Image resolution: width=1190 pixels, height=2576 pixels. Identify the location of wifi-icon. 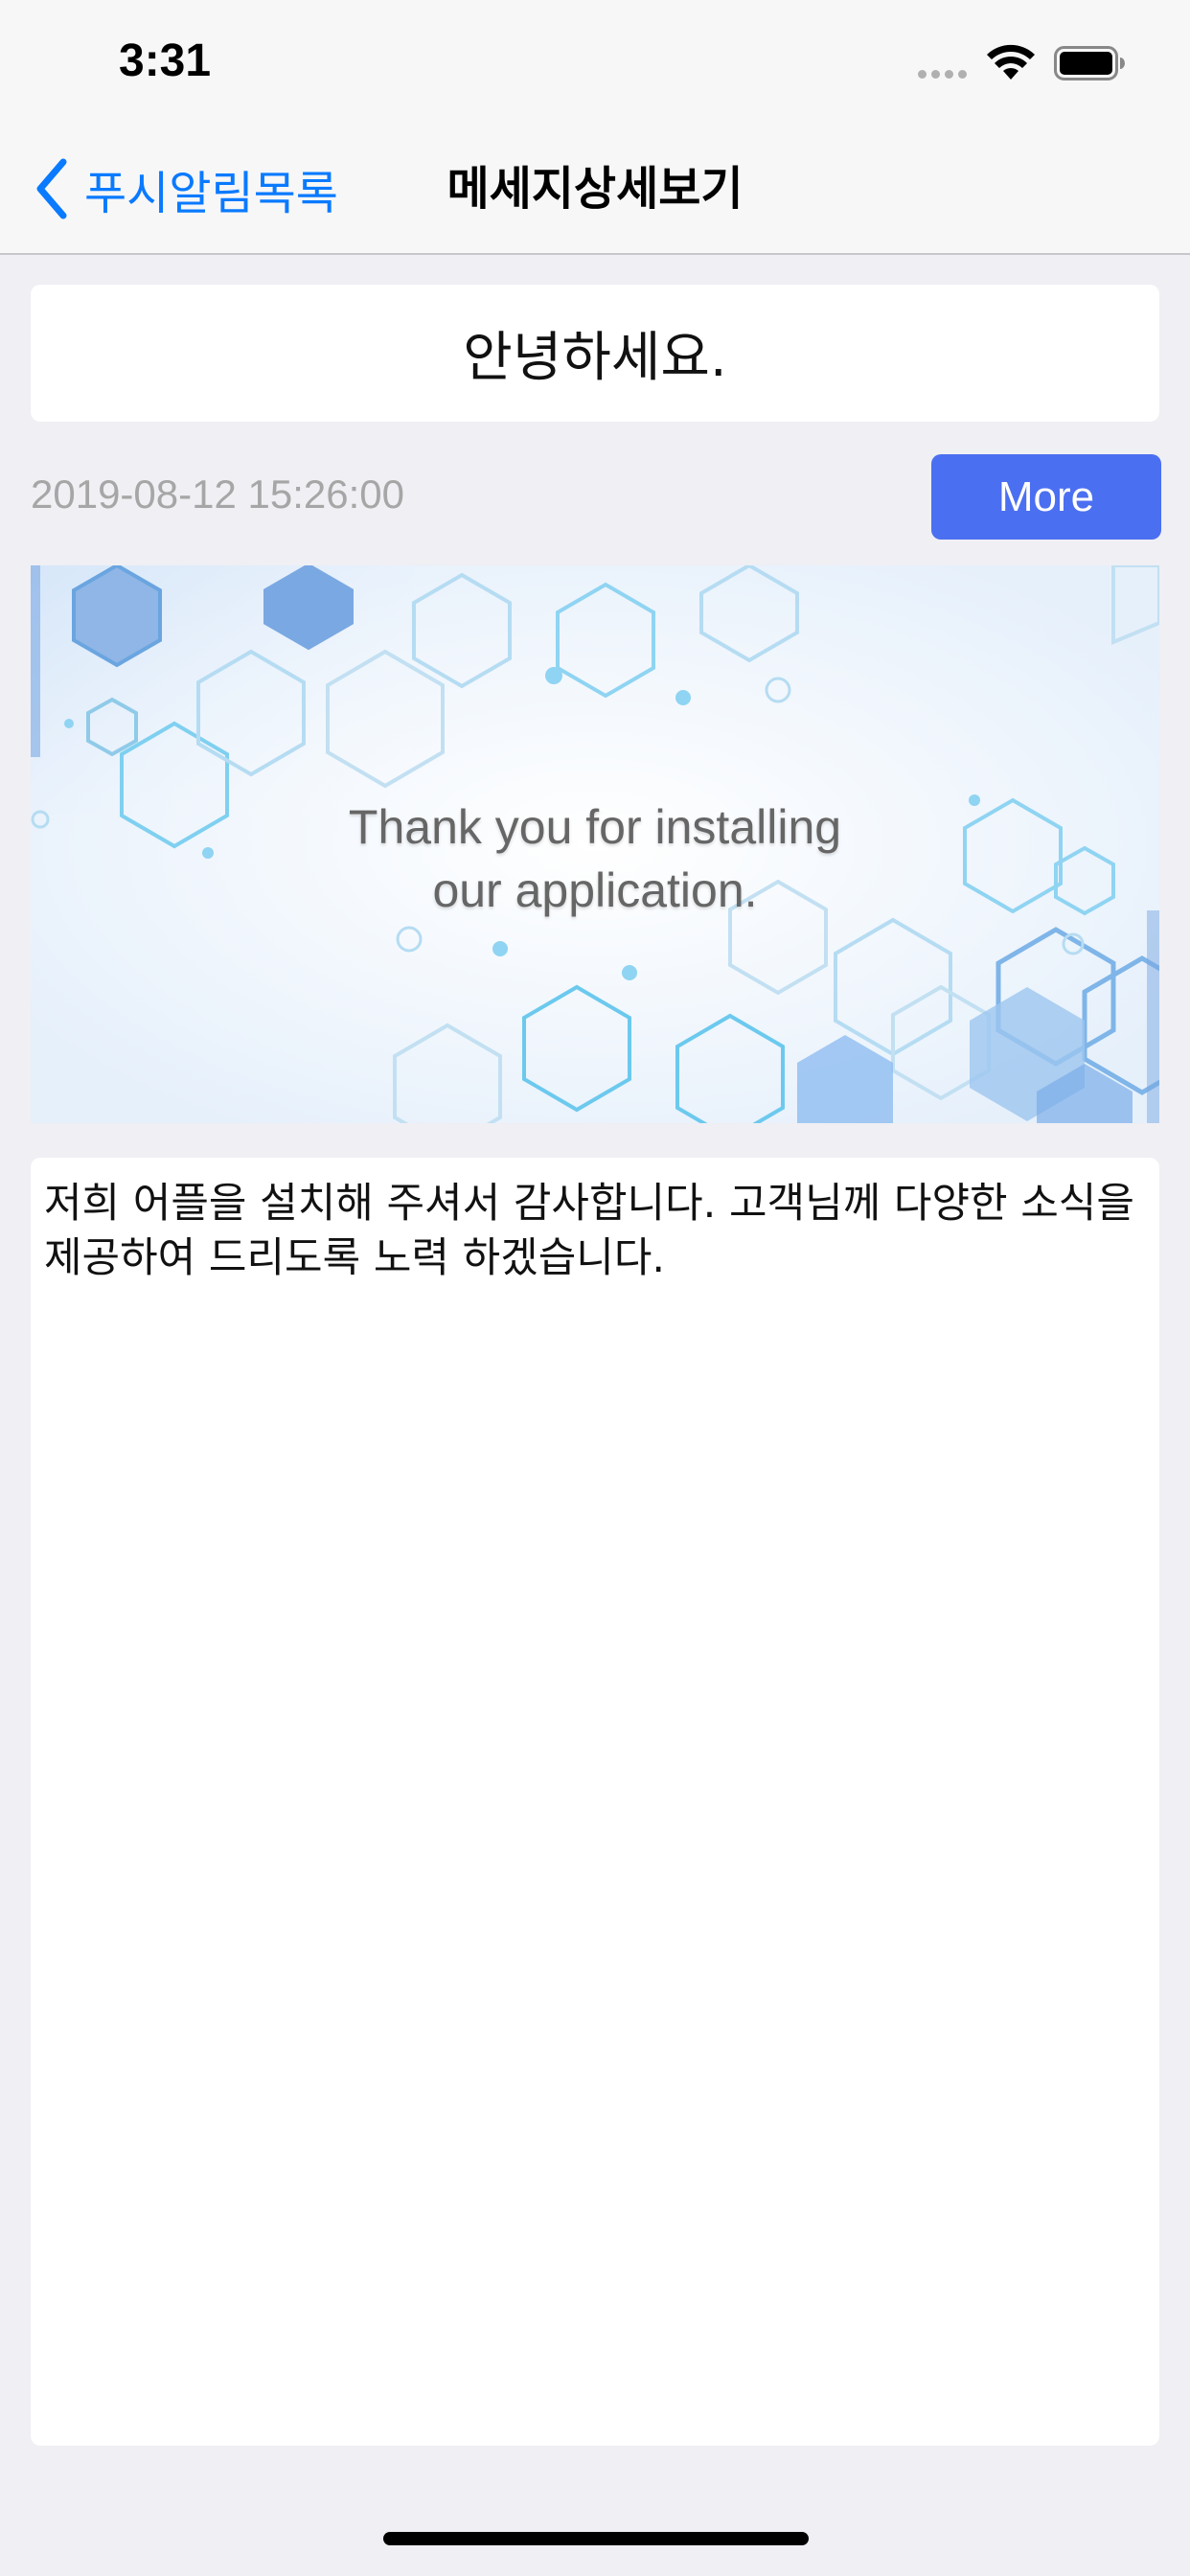
(1011, 62).